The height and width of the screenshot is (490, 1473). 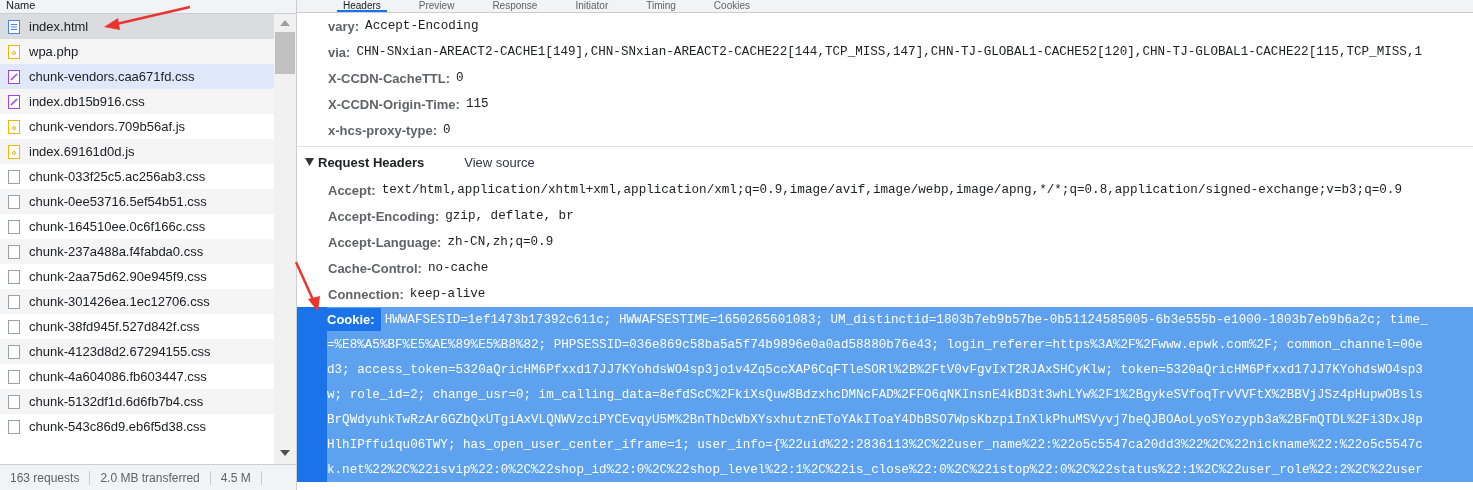 I want to click on tab: Headers, so click(x=362, y=6).